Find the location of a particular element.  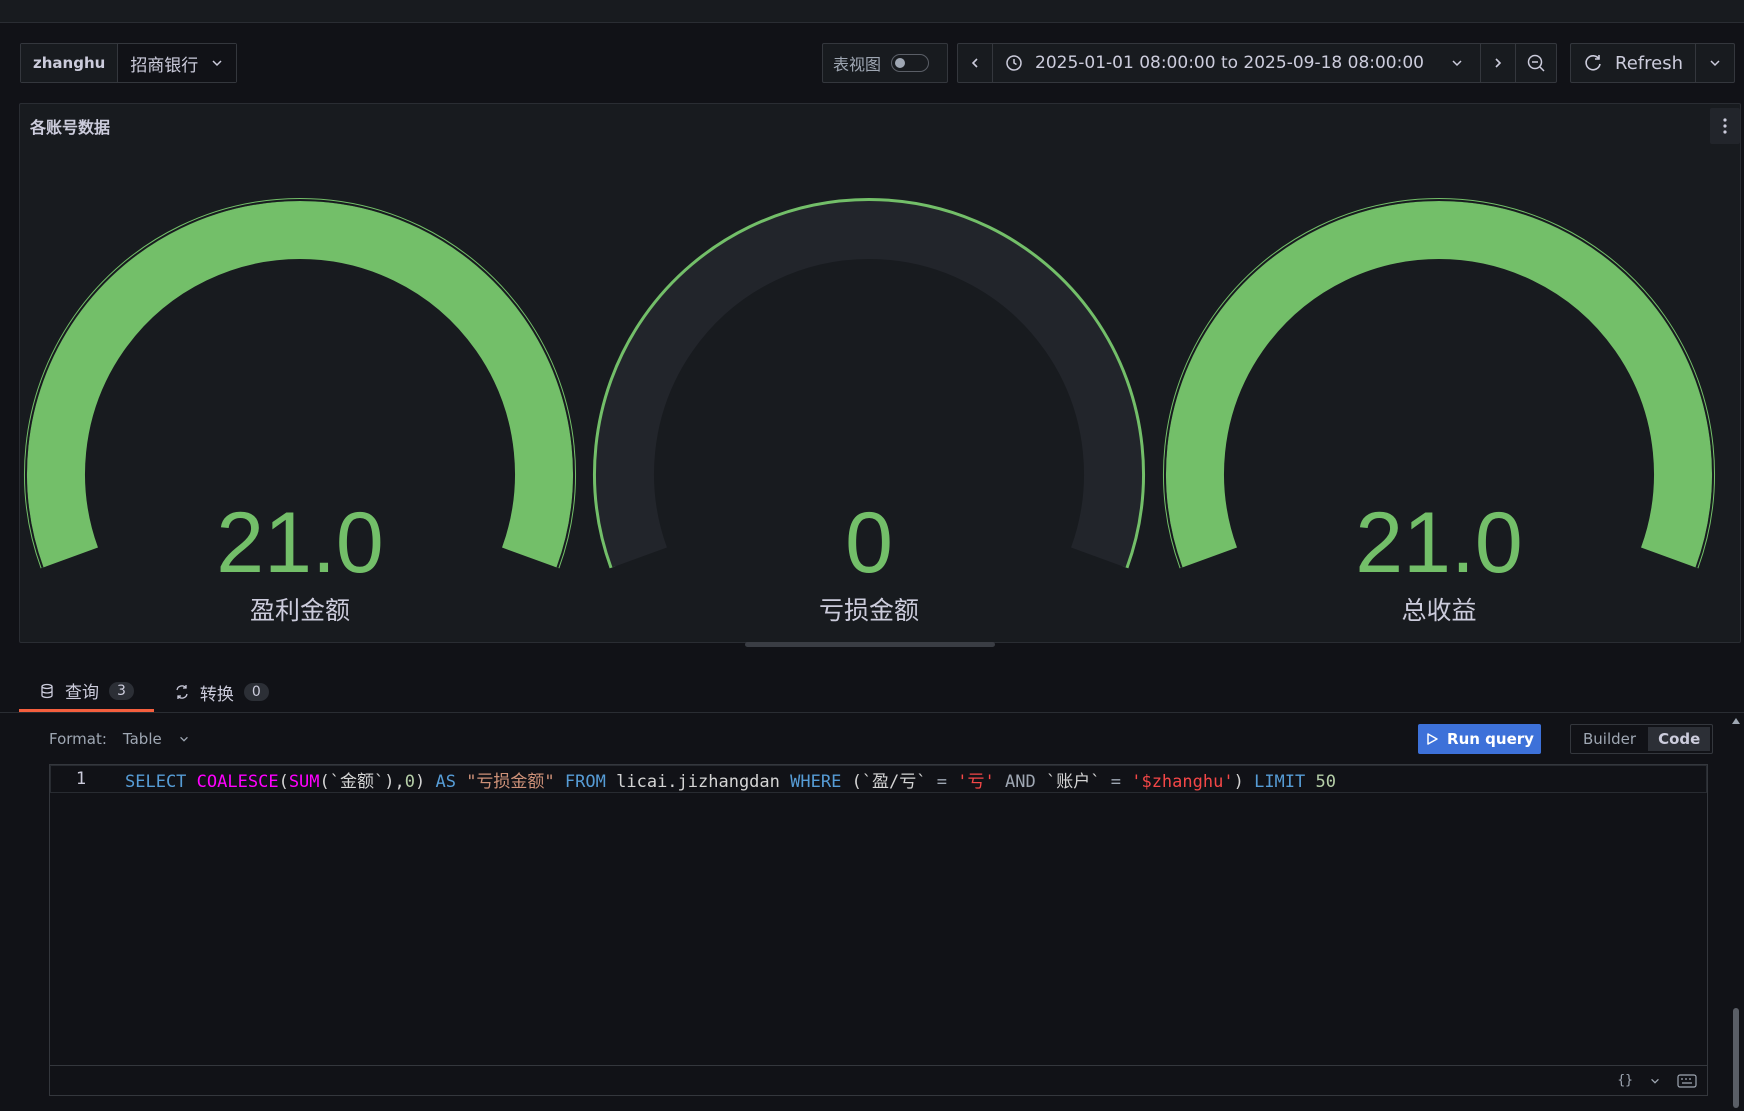

refresh-label: Refresh is located at coordinates (1649, 63).